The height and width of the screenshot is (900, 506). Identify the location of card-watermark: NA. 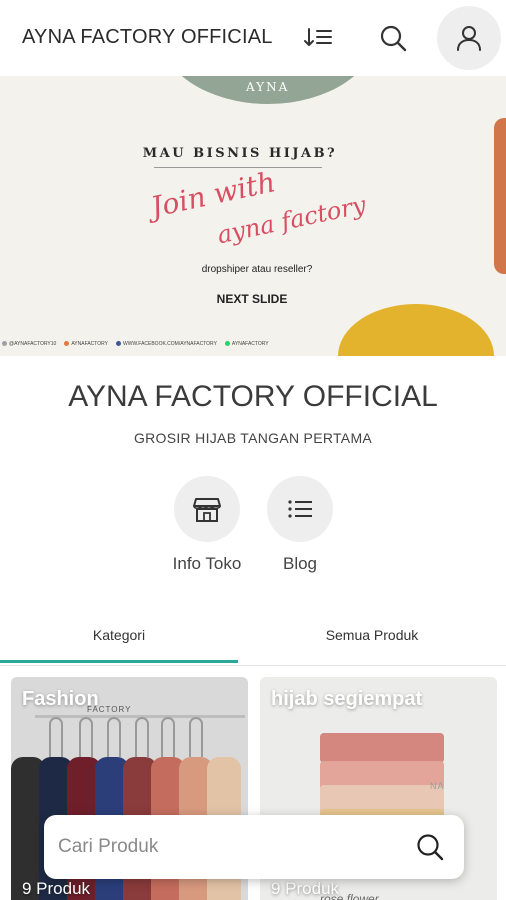
(437, 786).